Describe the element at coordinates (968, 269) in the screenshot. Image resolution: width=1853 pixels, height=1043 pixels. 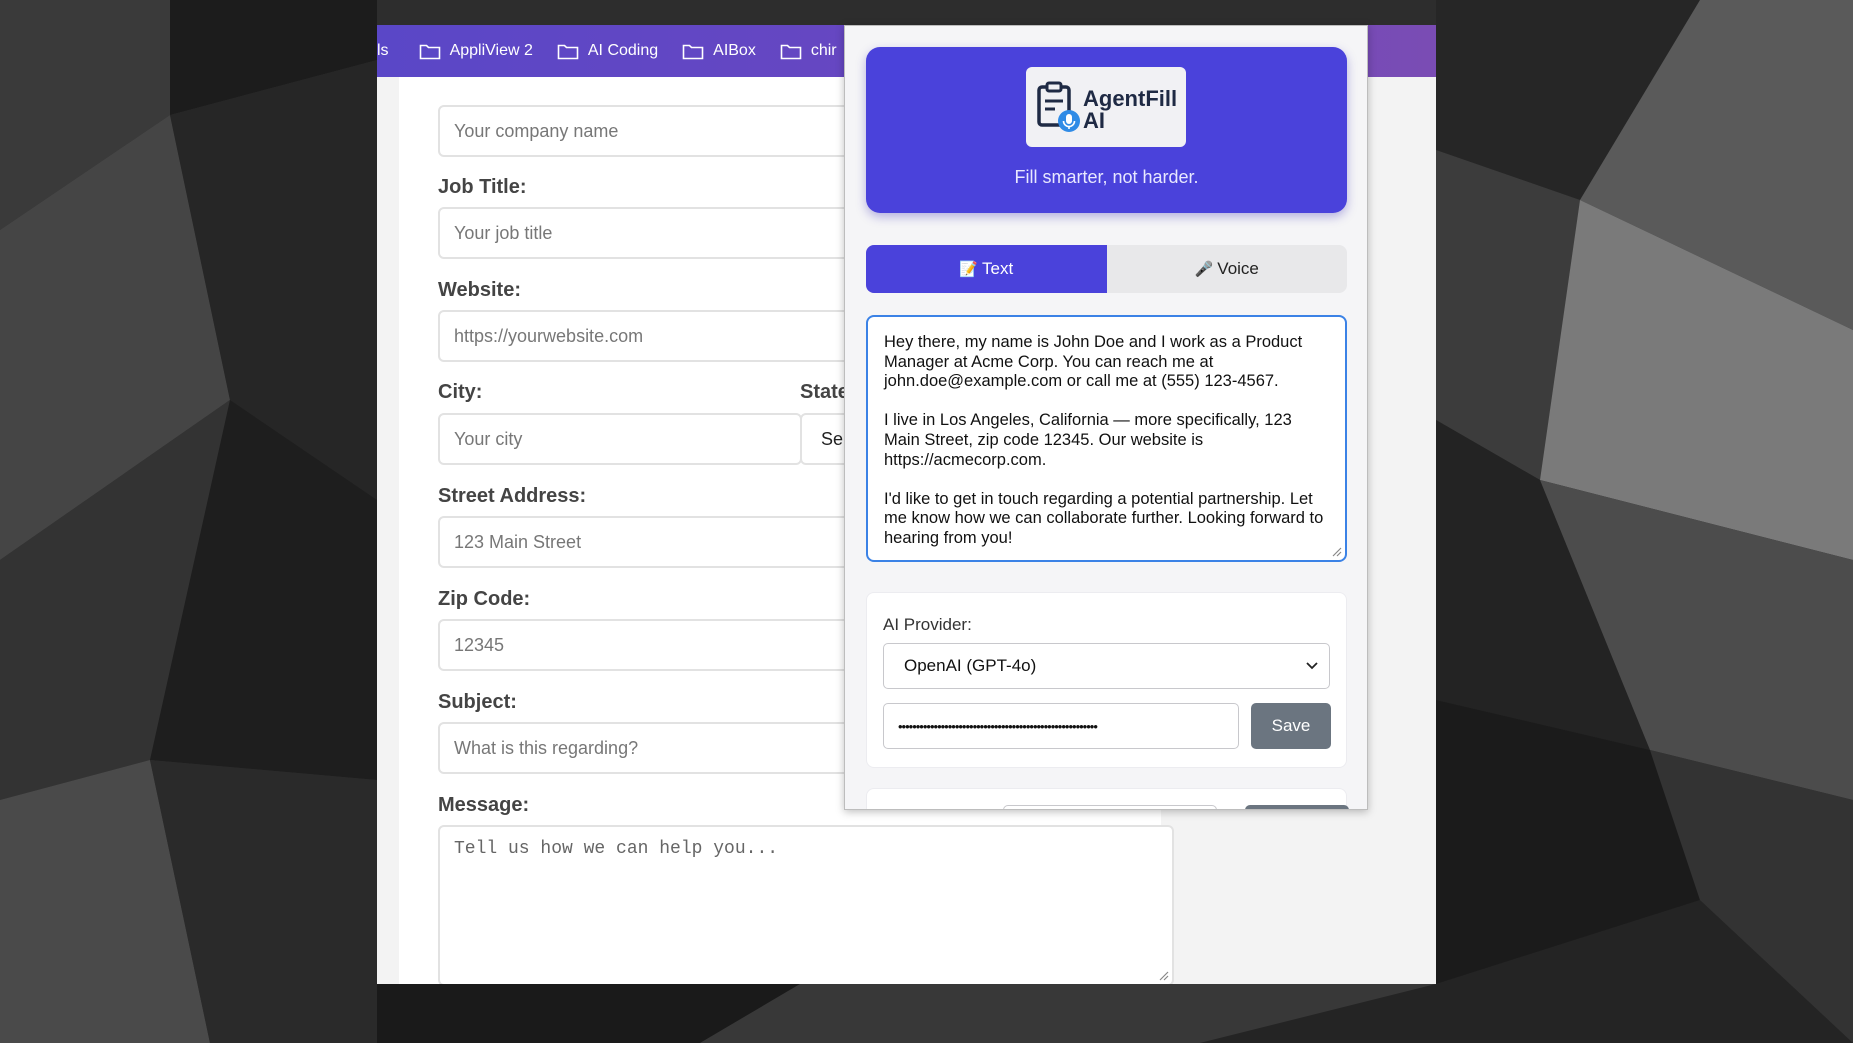
I see `memo-icon: 📝` at that location.